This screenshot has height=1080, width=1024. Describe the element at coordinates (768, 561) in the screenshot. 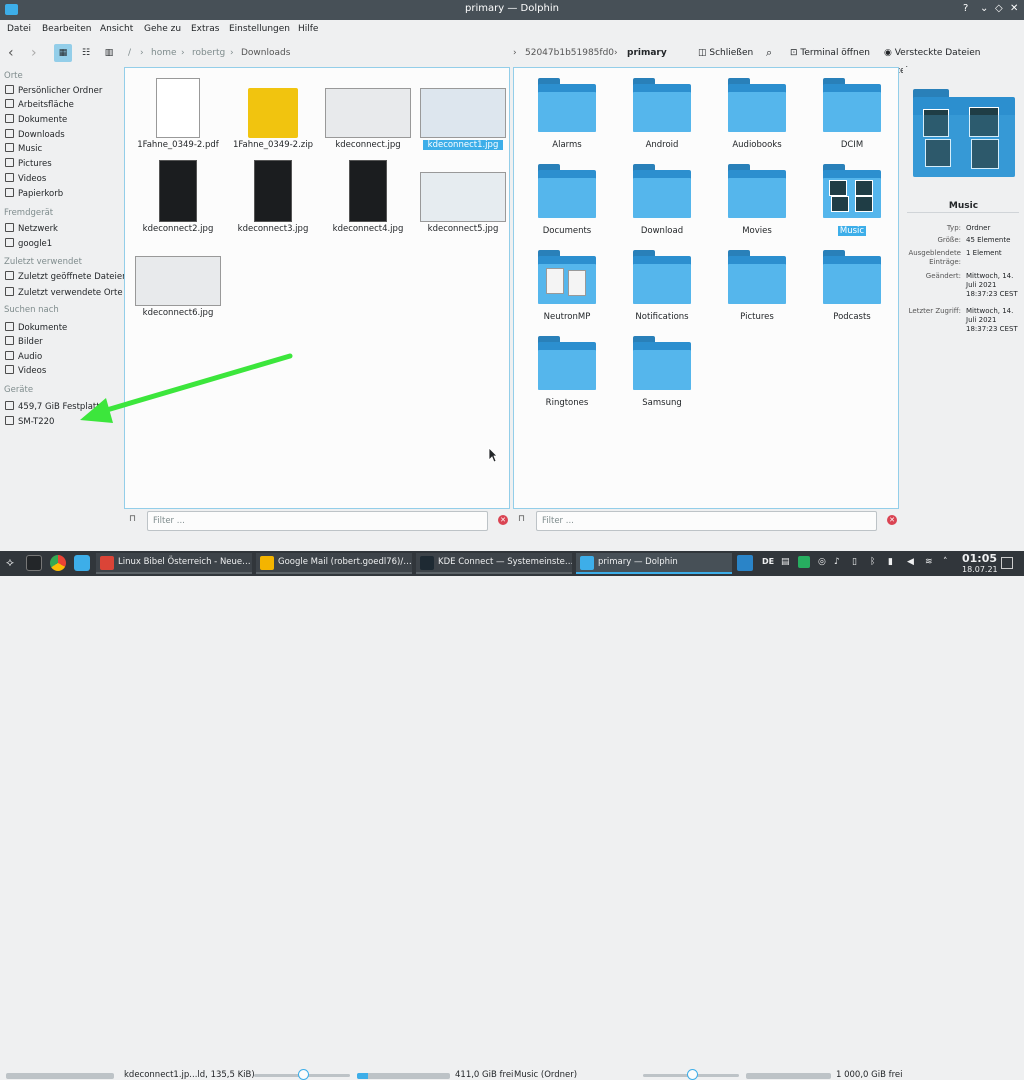

I see `keyboard-layout: DE` at that location.